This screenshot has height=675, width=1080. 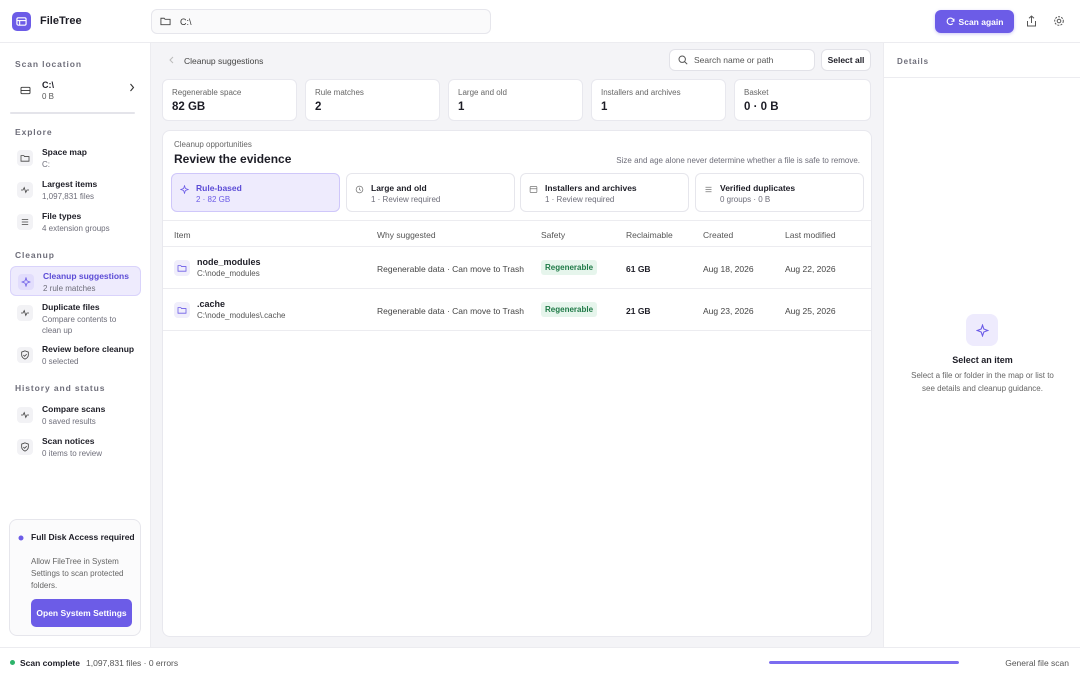 What do you see at coordinates (1037, 663) in the screenshot?
I see `scan-mode: General file scan` at bounding box center [1037, 663].